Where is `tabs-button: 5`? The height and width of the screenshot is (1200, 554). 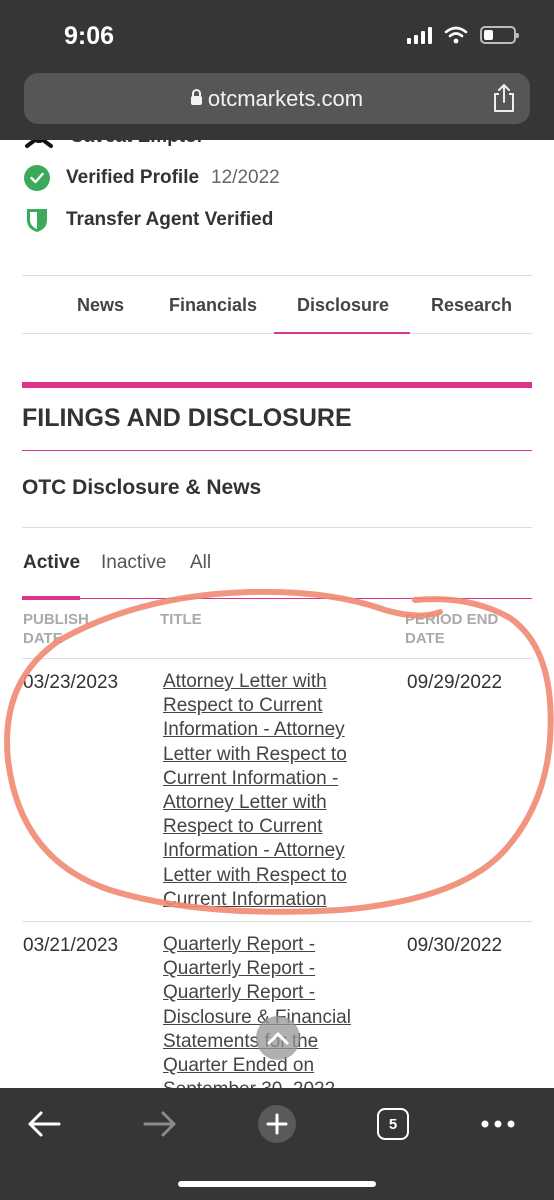
tabs-button: 5 is located at coordinates (393, 1124).